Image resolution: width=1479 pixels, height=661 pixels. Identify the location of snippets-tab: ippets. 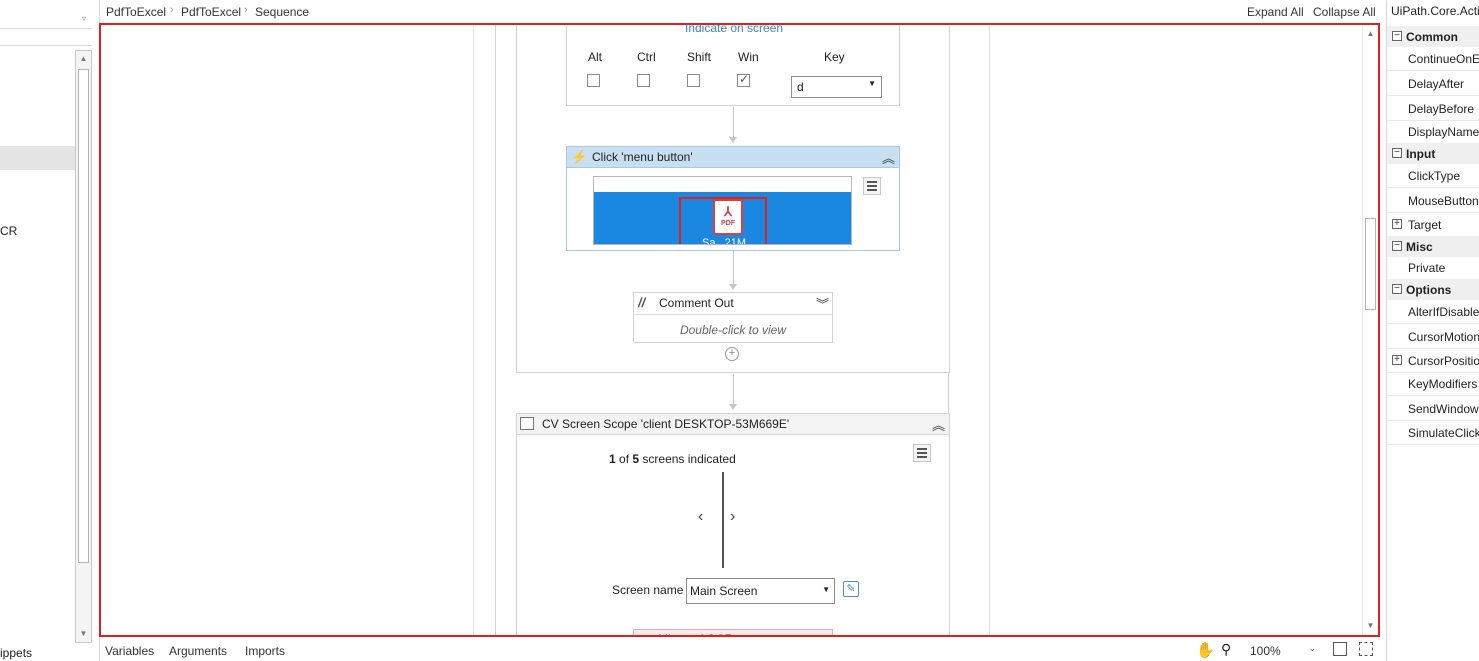
(16, 653).